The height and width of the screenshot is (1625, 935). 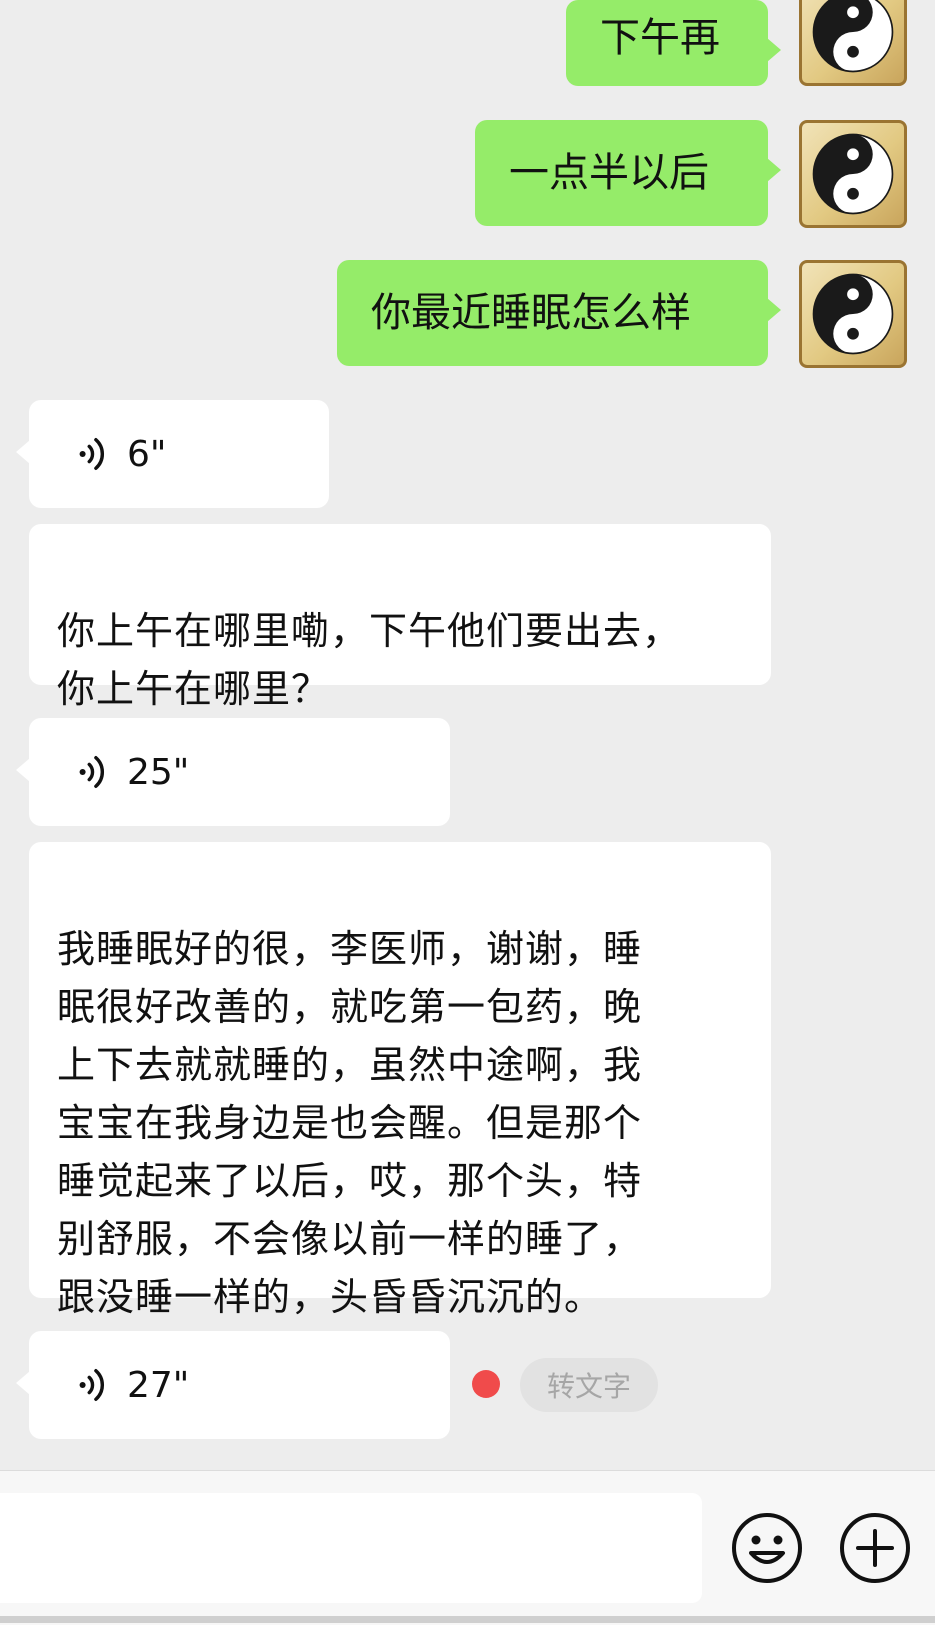 I want to click on voice-message: 6", so click(x=172, y=454).